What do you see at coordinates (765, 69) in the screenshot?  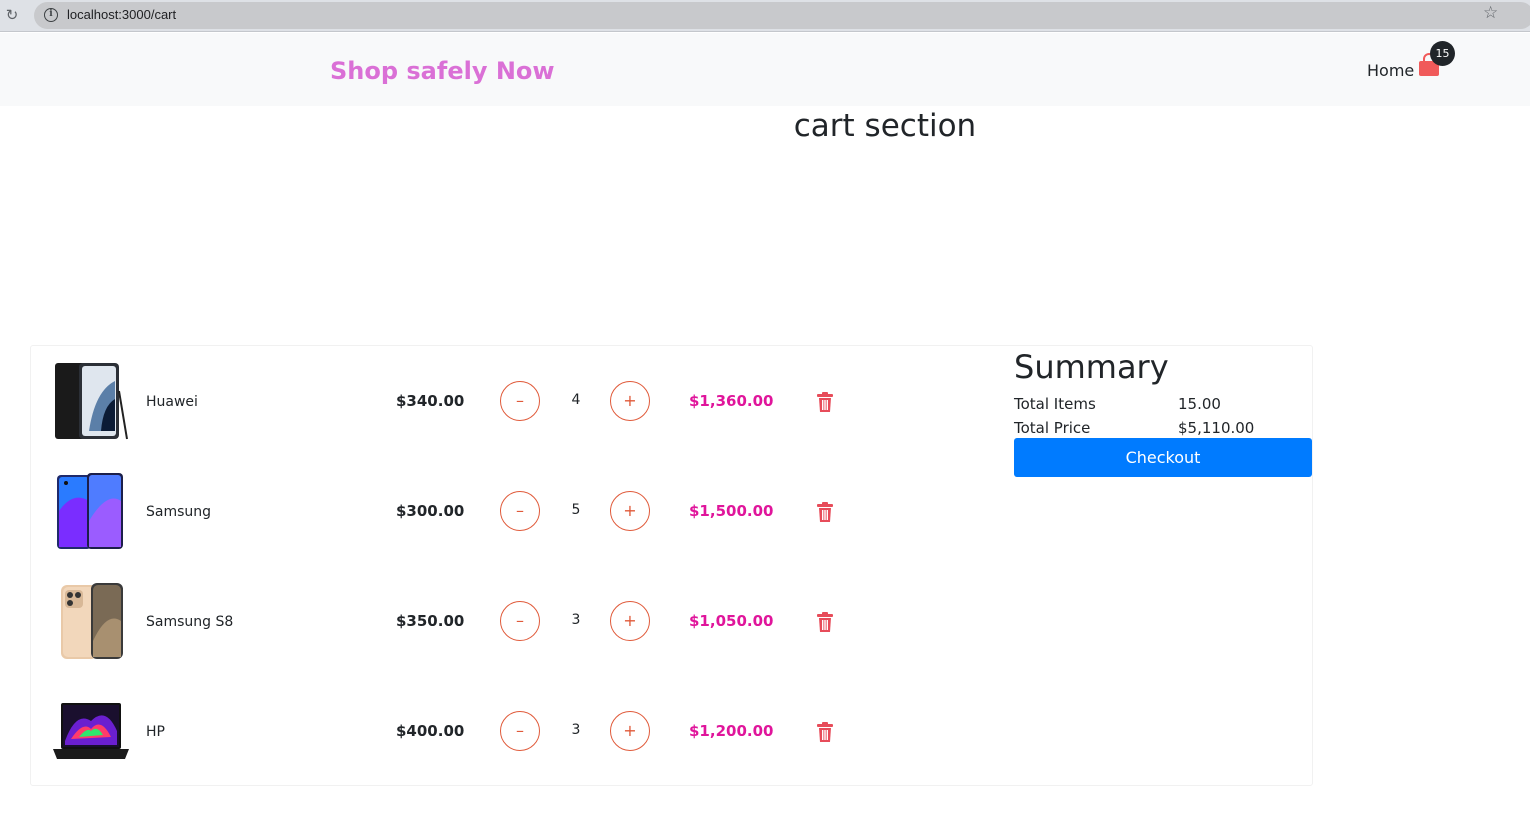 I see `navbar: Shop safely Now Home 15` at bounding box center [765, 69].